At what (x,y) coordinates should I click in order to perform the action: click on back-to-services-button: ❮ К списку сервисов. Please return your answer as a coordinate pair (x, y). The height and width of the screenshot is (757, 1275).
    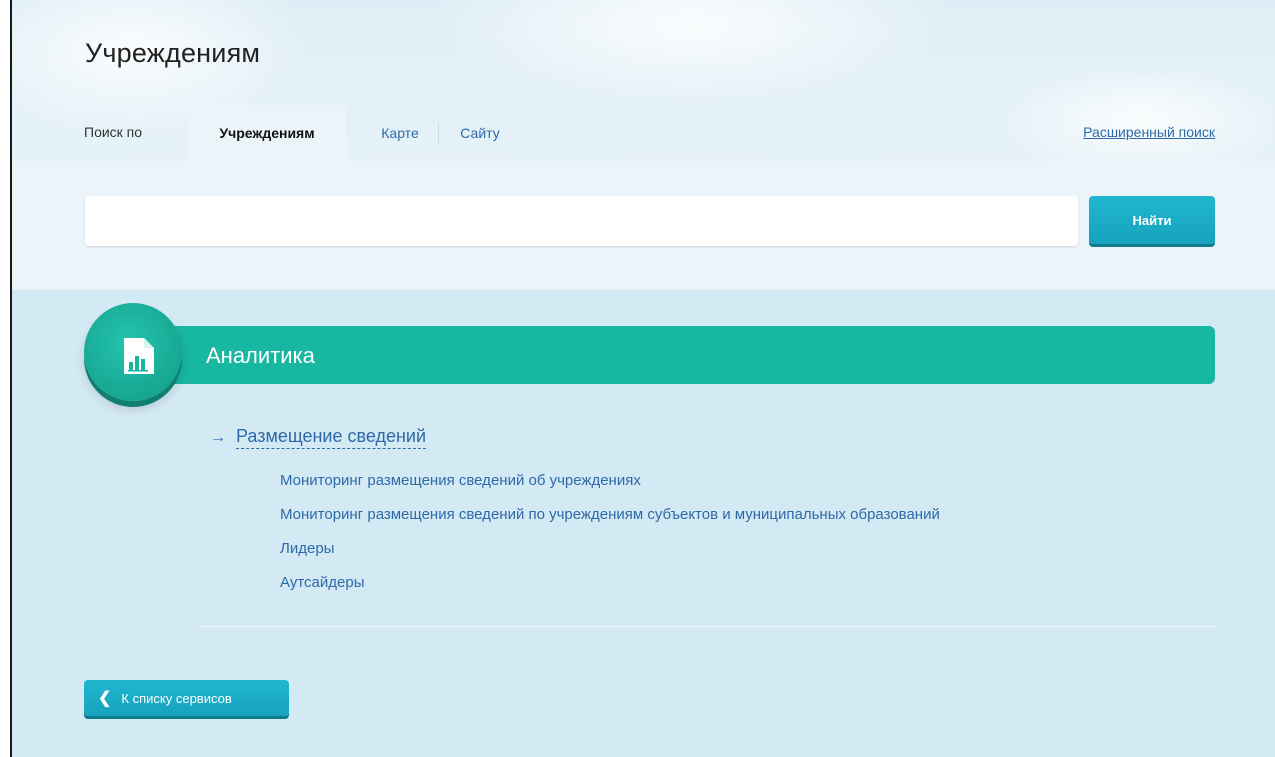
    Looking at the image, I should click on (186, 698).